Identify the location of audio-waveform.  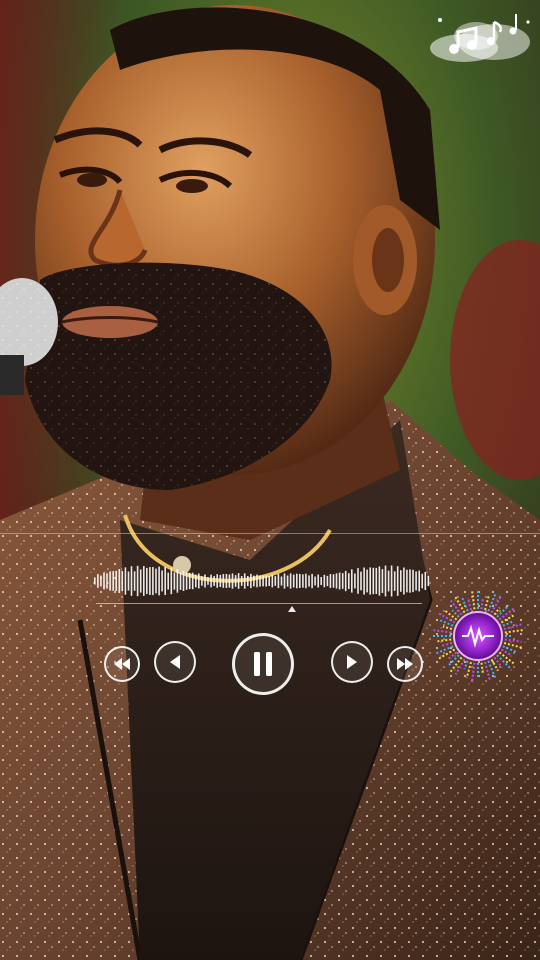
(262, 581).